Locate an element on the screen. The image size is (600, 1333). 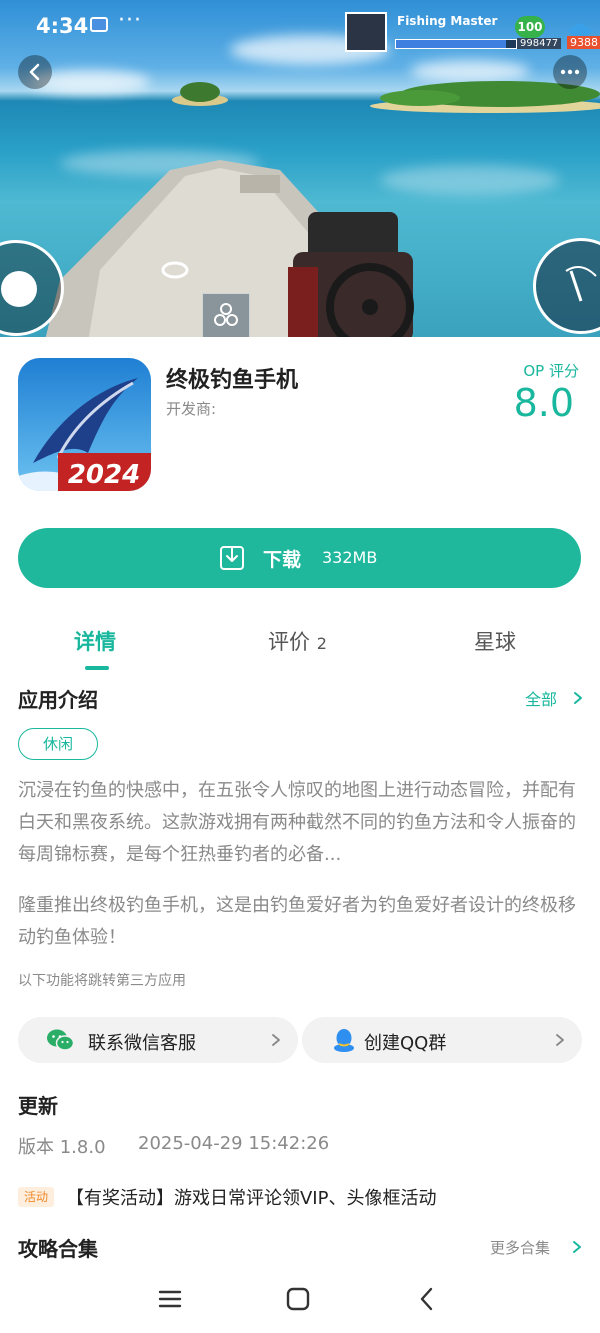
cast-gauge-ring is located at coordinates (566, 286).